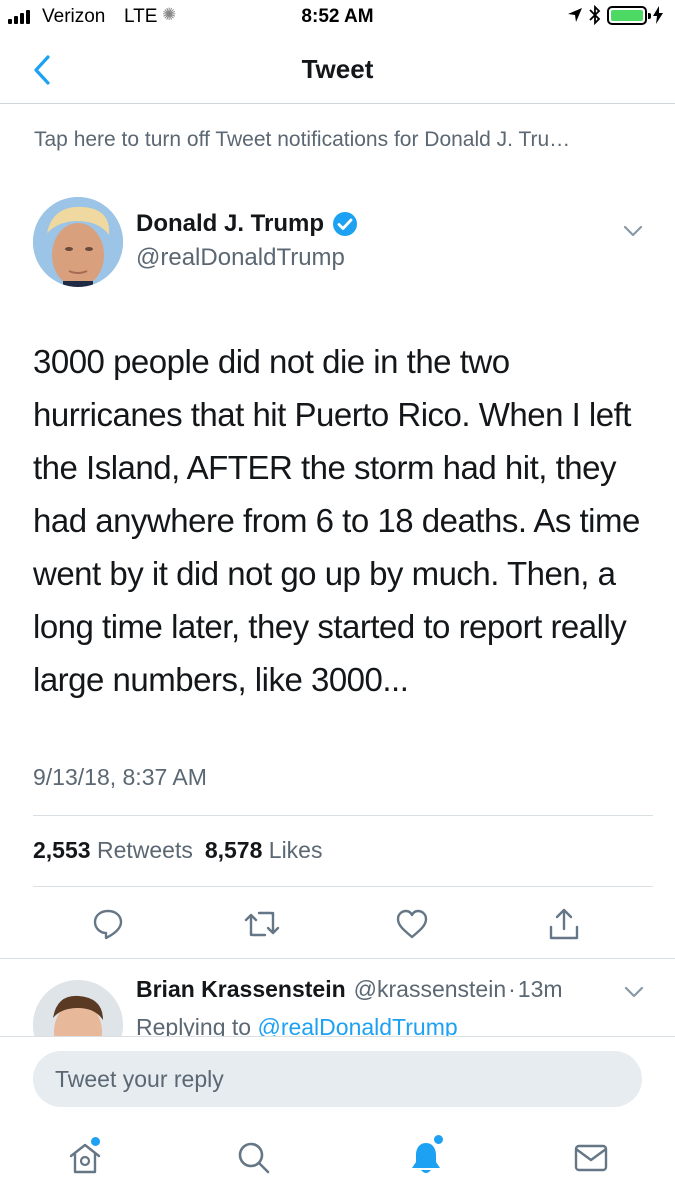  What do you see at coordinates (337, 1118) in the screenshot?
I see `bottom-panel` at bounding box center [337, 1118].